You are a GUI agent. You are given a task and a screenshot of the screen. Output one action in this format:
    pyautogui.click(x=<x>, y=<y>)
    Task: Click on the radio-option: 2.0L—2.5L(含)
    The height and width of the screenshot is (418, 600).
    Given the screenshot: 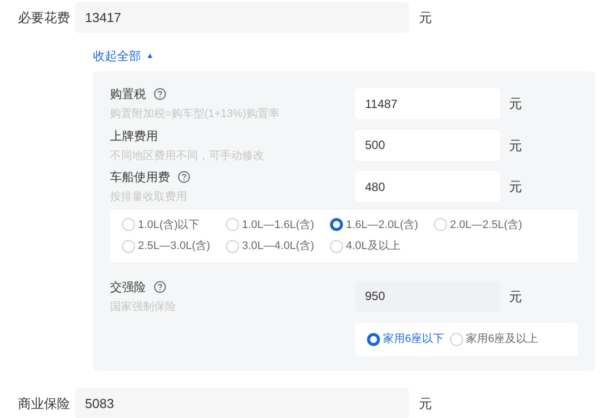 What is the action you would take?
    pyautogui.click(x=483, y=224)
    